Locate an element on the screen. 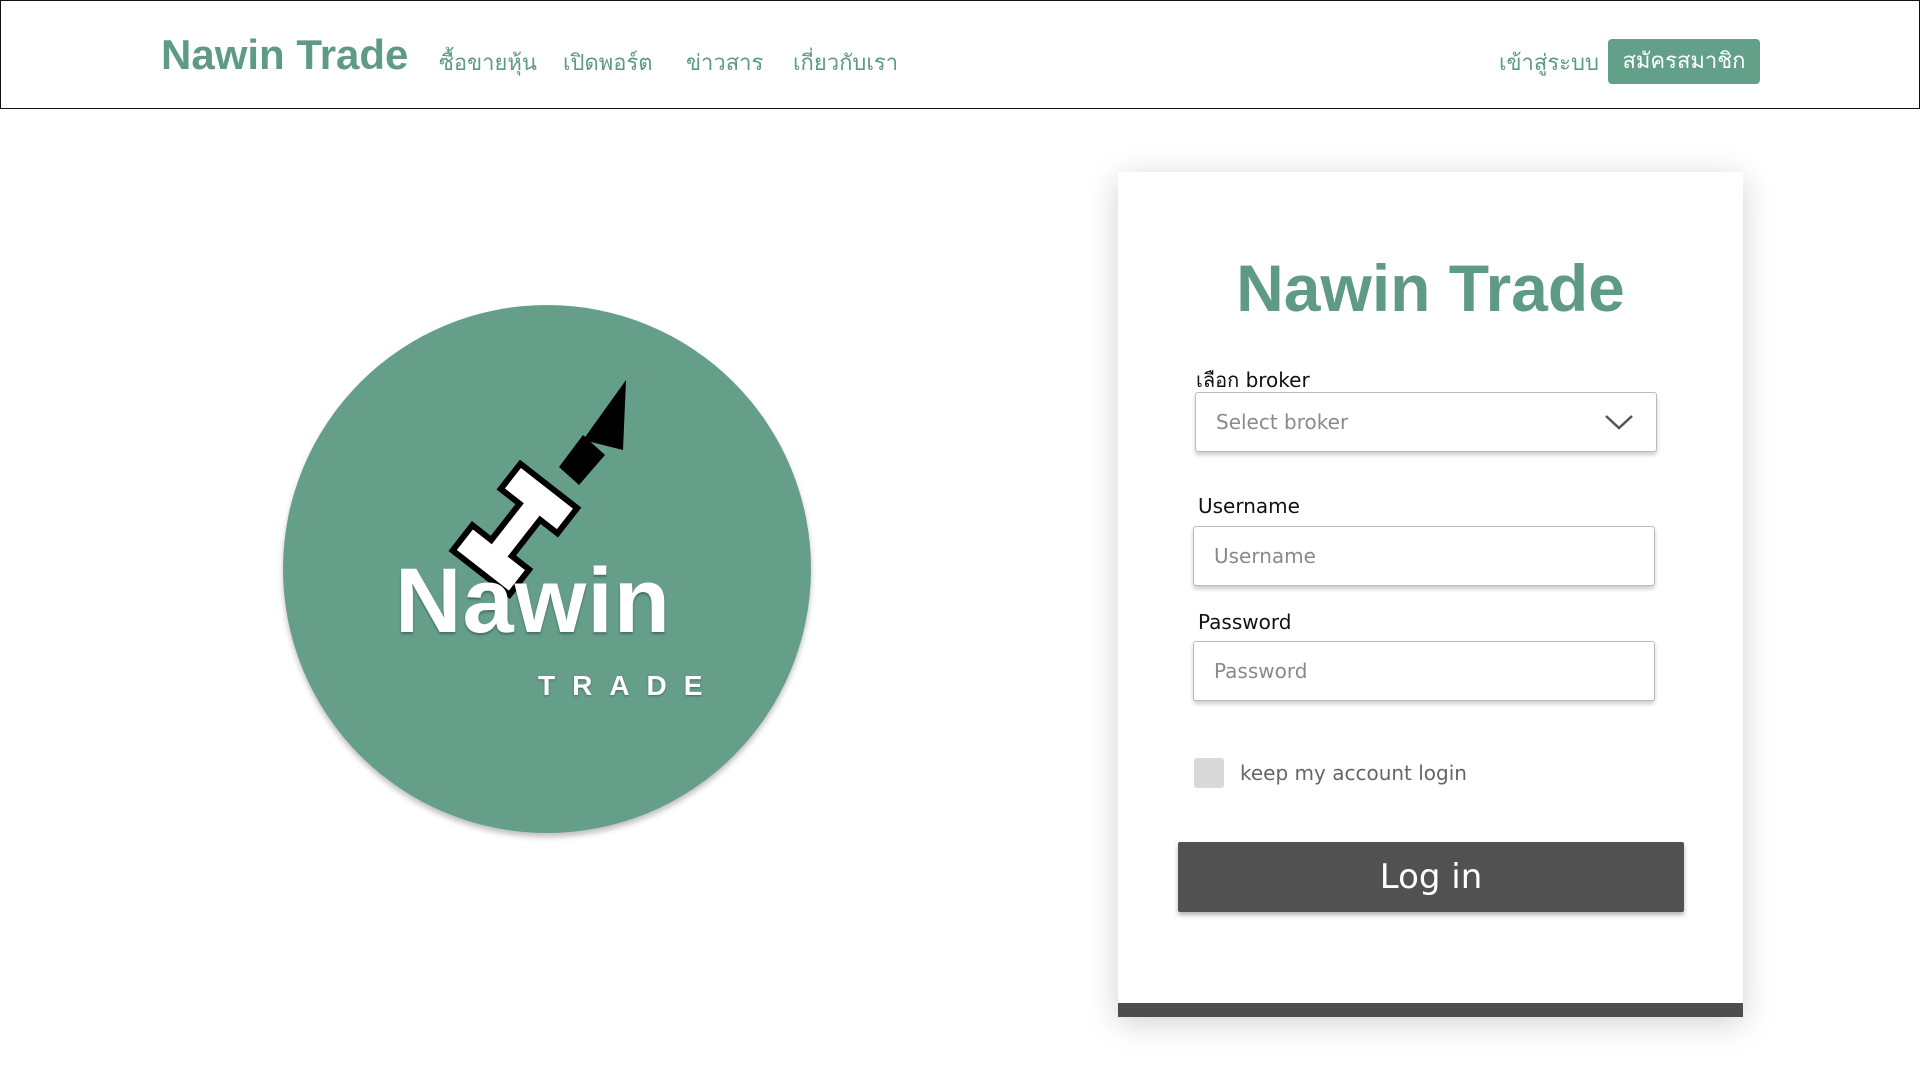  nawin-trade-logo: Nawin TRADE is located at coordinates (547, 569).